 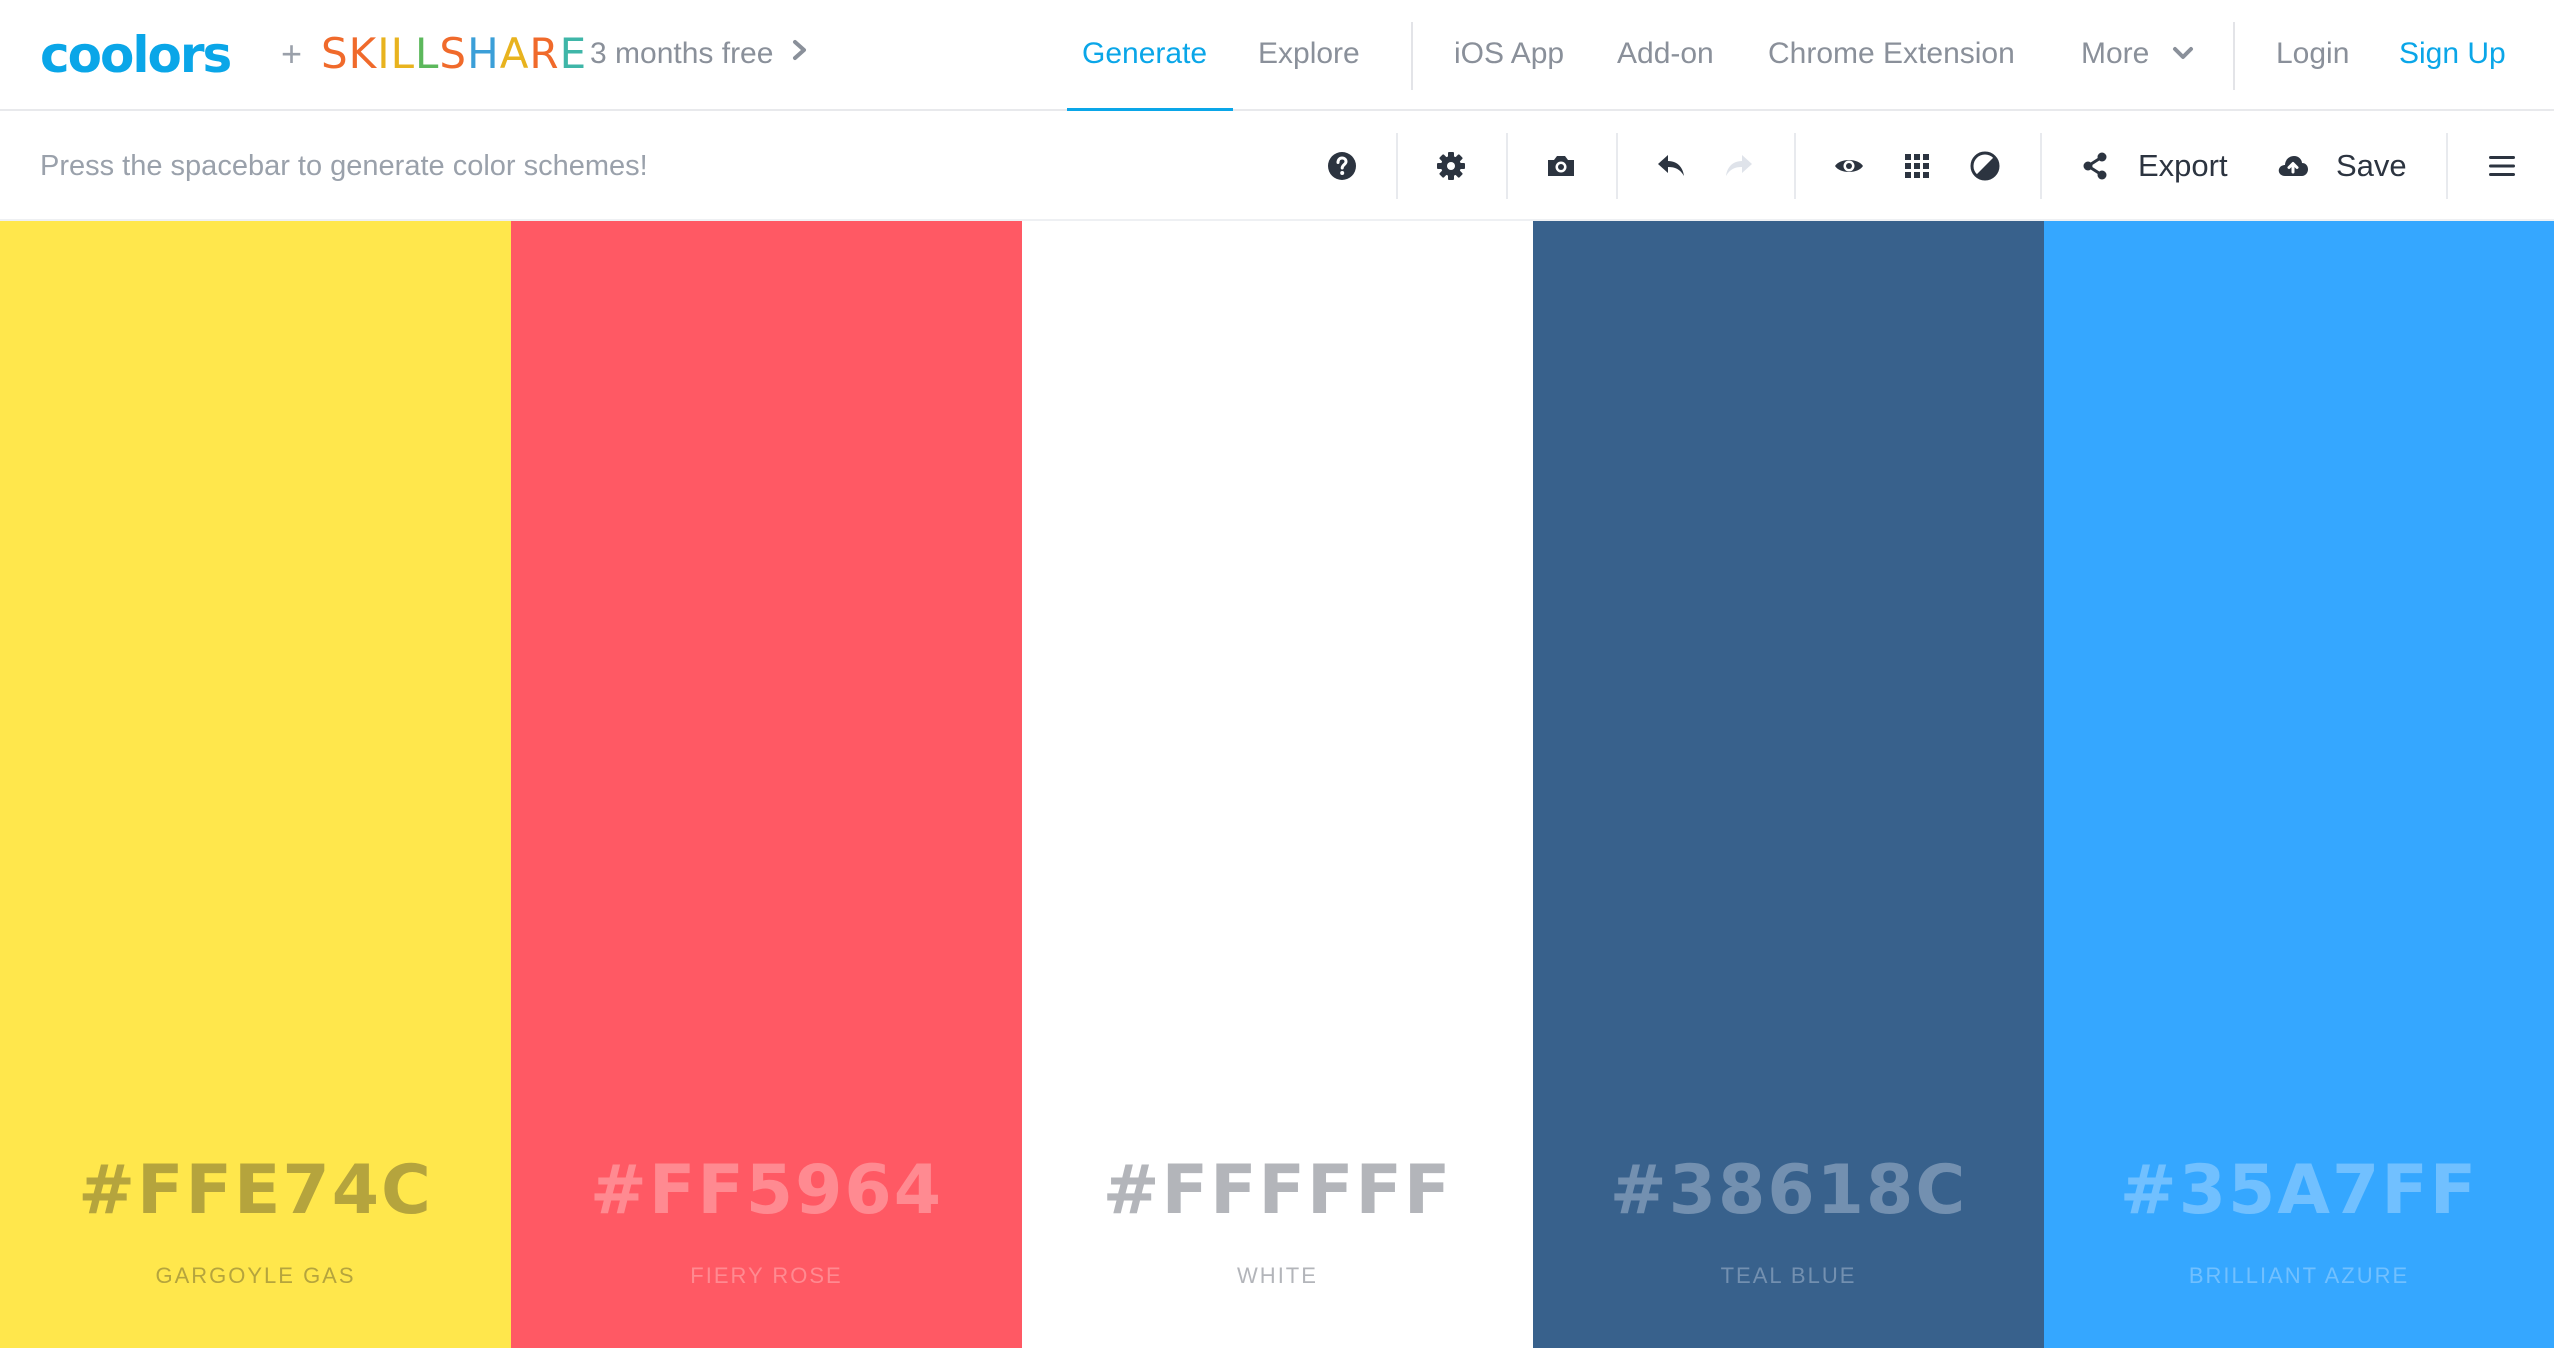 I want to click on hamburger-menu-icon, so click(x=2502, y=166).